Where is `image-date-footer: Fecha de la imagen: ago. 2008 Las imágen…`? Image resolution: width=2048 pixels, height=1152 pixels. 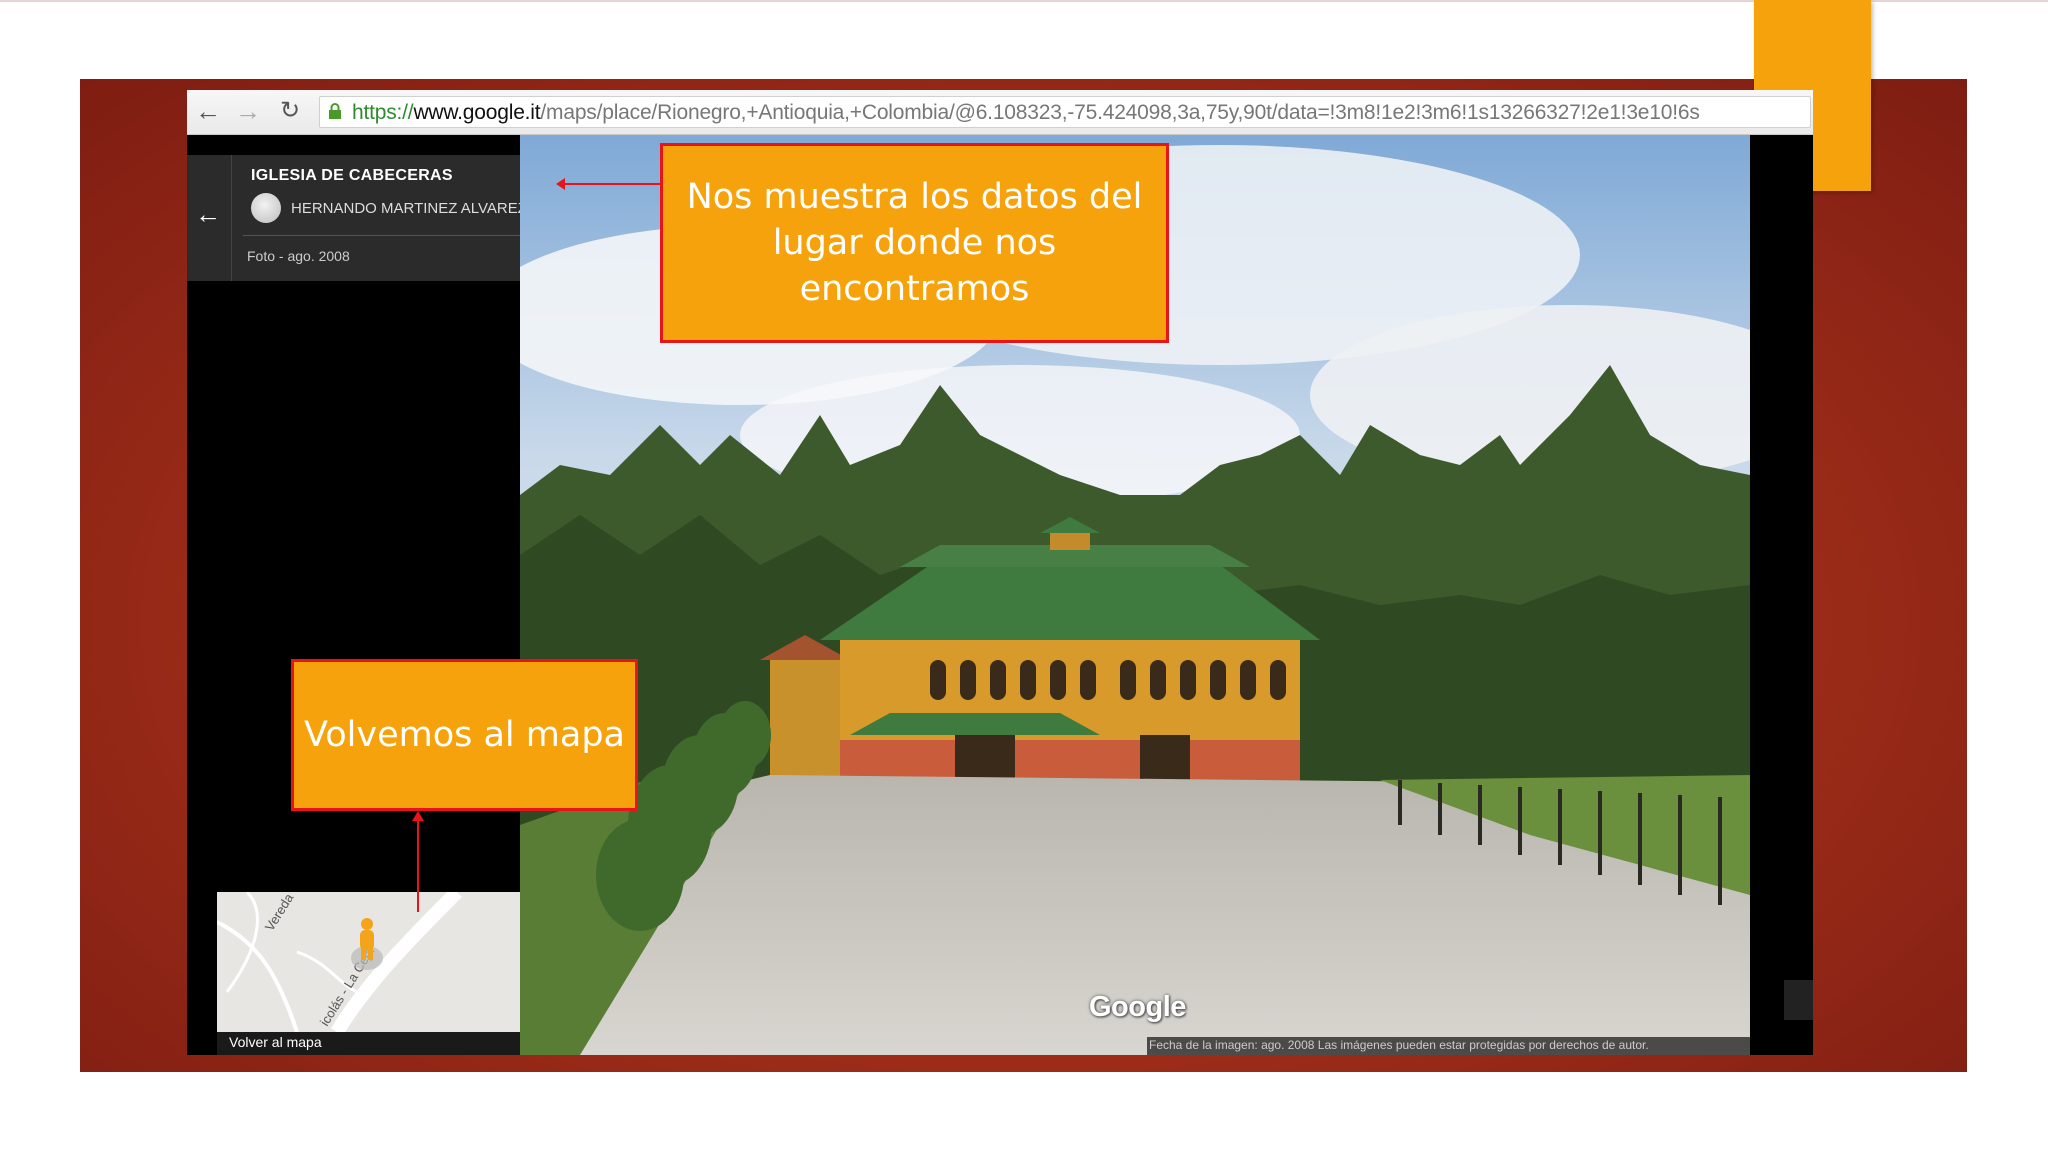 image-date-footer: Fecha de la imagen: ago. 2008 Las imágen… is located at coordinates (1399, 1045).